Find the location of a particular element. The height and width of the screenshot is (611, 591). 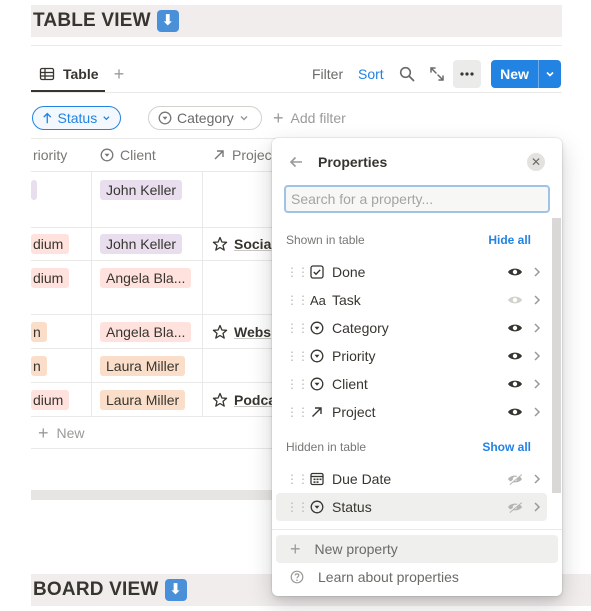

property-row-category: ⋮⋮ Category is located at coordinates (411, 328).